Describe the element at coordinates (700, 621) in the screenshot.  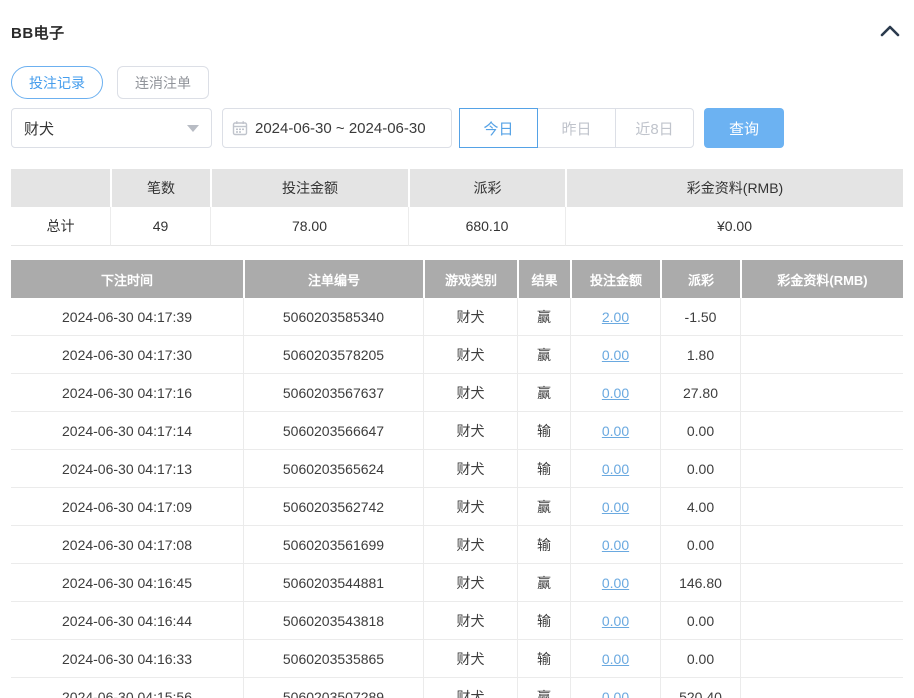
I see `payout-cell: 0.00` at that location.